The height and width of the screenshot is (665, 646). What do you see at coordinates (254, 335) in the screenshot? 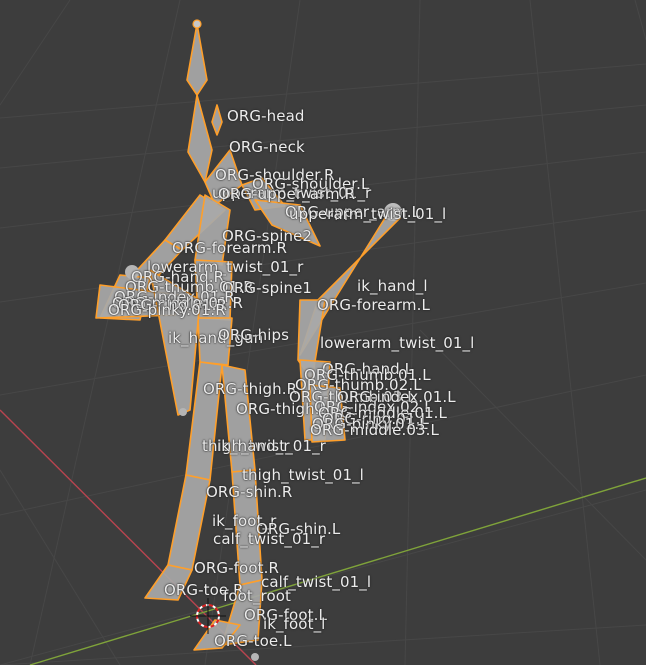
I see `label-org-hips: ORG-hips` at bounding box center [254, 335].